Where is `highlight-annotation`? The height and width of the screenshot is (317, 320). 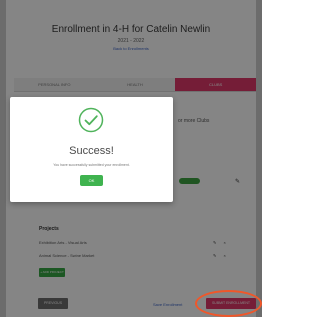
highlight-annotation is located at coordinates (228, 303).